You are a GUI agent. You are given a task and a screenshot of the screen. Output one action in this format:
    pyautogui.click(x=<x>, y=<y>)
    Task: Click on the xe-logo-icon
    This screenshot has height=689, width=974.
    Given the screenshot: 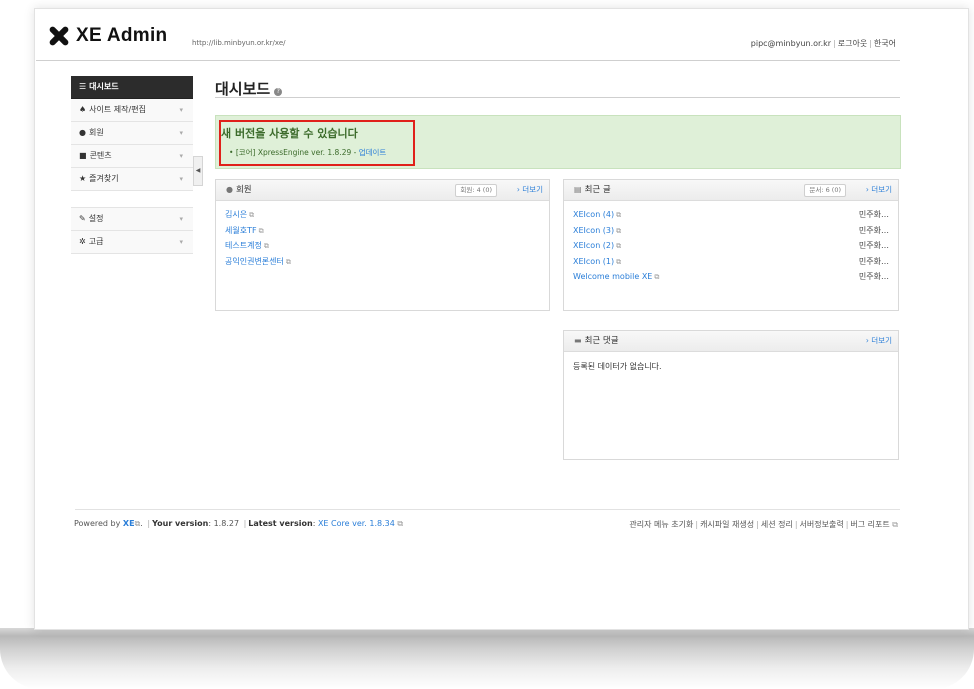 What is the action you would take?
    pyautogui.click(x=59, y=36)
    